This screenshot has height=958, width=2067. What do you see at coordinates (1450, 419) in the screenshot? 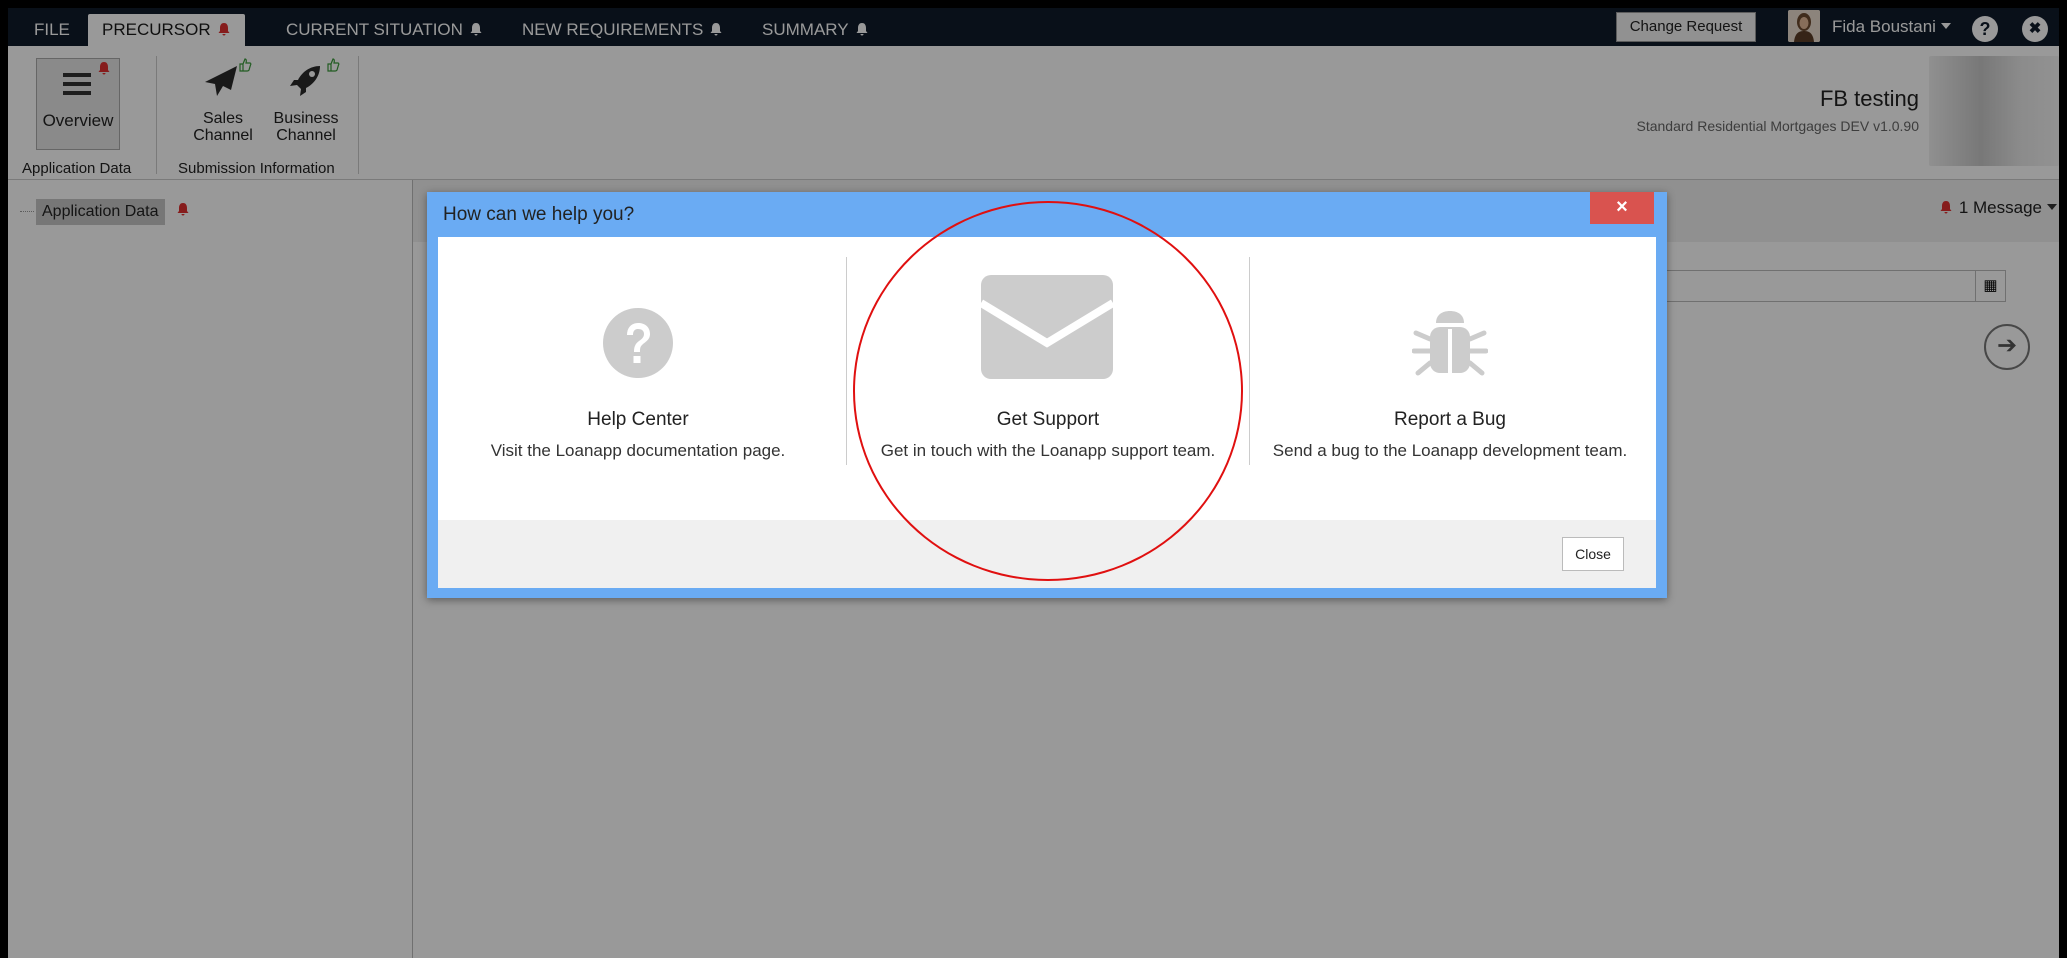
I see `option-title: Report a Bug` at bounding box center [1450, 419].